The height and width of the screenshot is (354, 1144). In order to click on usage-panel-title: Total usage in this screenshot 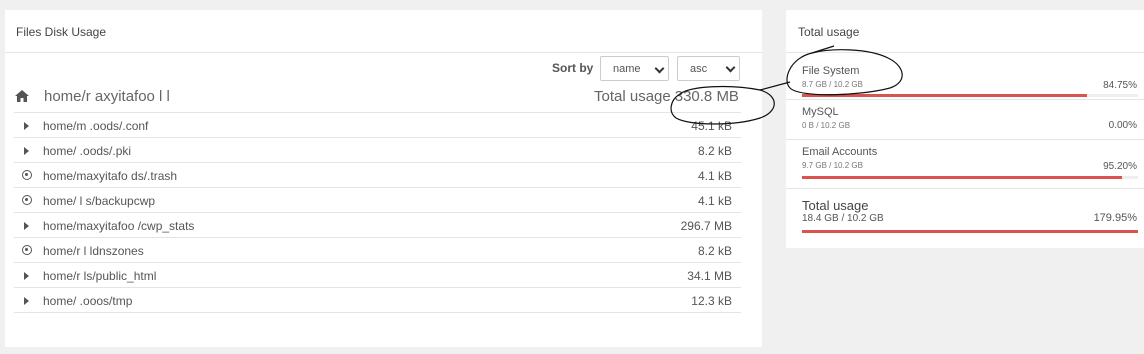, I will do `click(965, 31)`.